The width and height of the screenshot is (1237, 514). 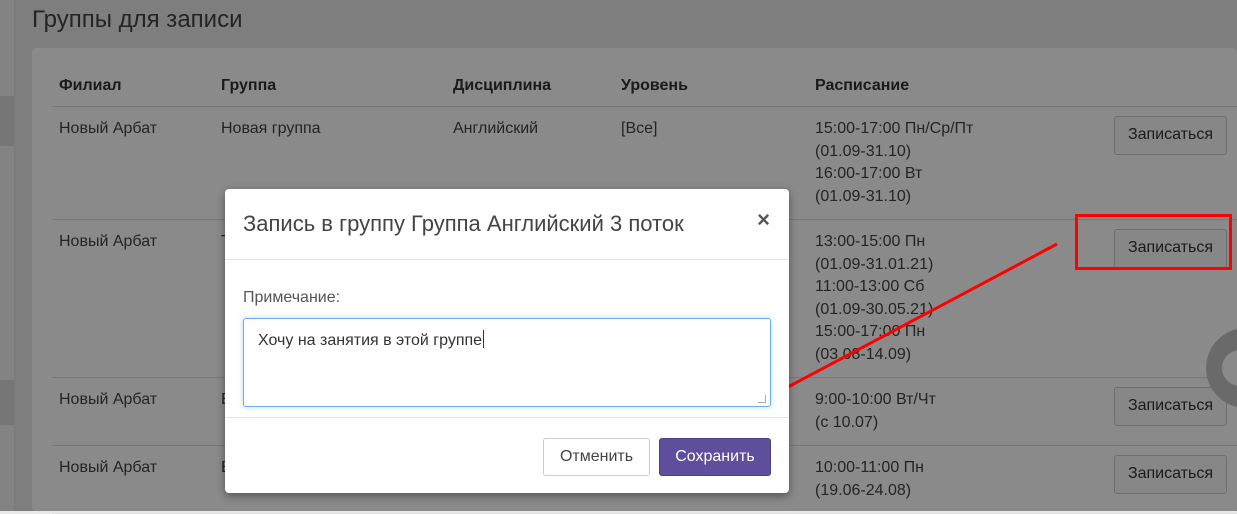 What do you see at coordinates (906, 324) in the screenshot?
I see `arrow-line` at bounding box center [906, 324].